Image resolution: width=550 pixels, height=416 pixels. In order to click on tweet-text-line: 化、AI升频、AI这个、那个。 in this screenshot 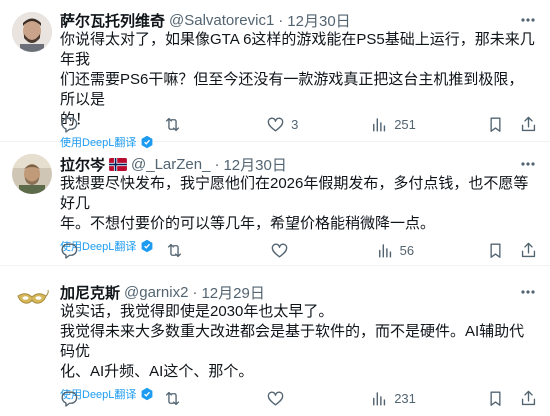, I will do `click(157, 371)`.